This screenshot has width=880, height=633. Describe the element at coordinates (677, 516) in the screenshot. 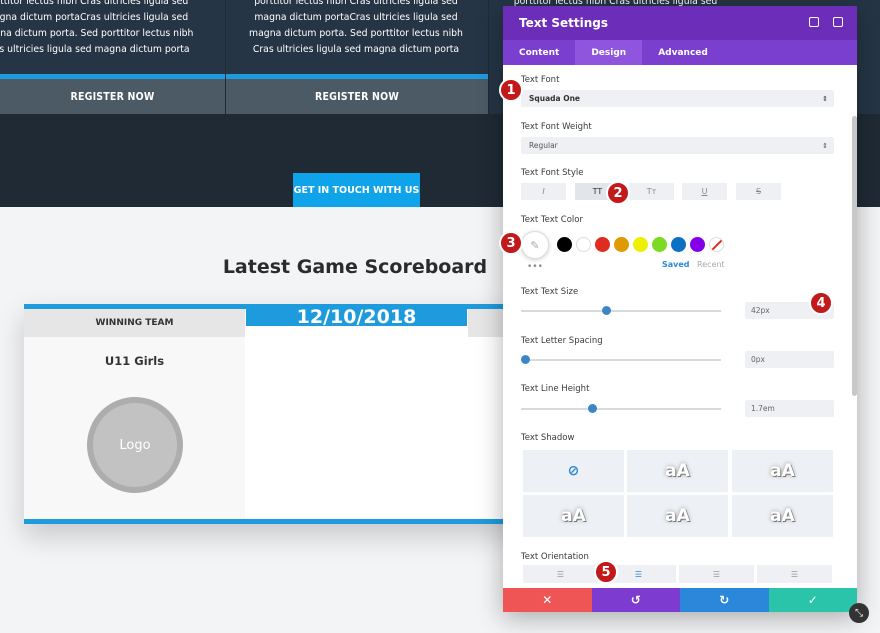

I see `shadow-preset-4: aA` at that location.